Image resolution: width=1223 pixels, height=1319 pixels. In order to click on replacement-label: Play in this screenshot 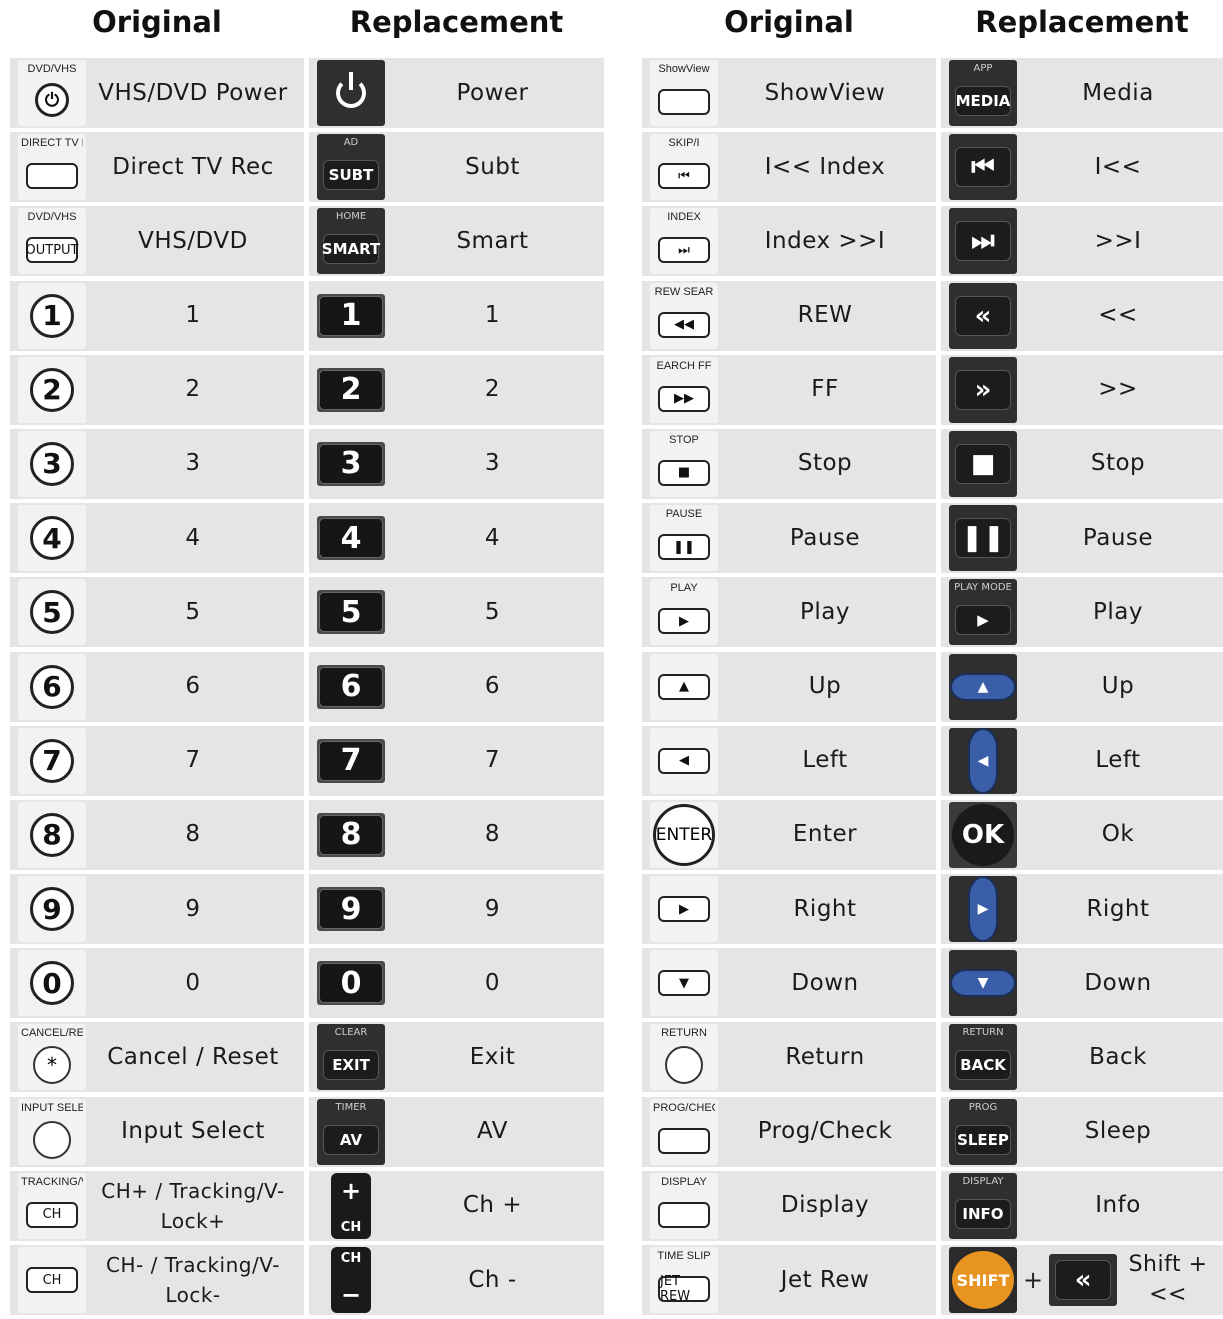, I will do `click(1118, 611)`.